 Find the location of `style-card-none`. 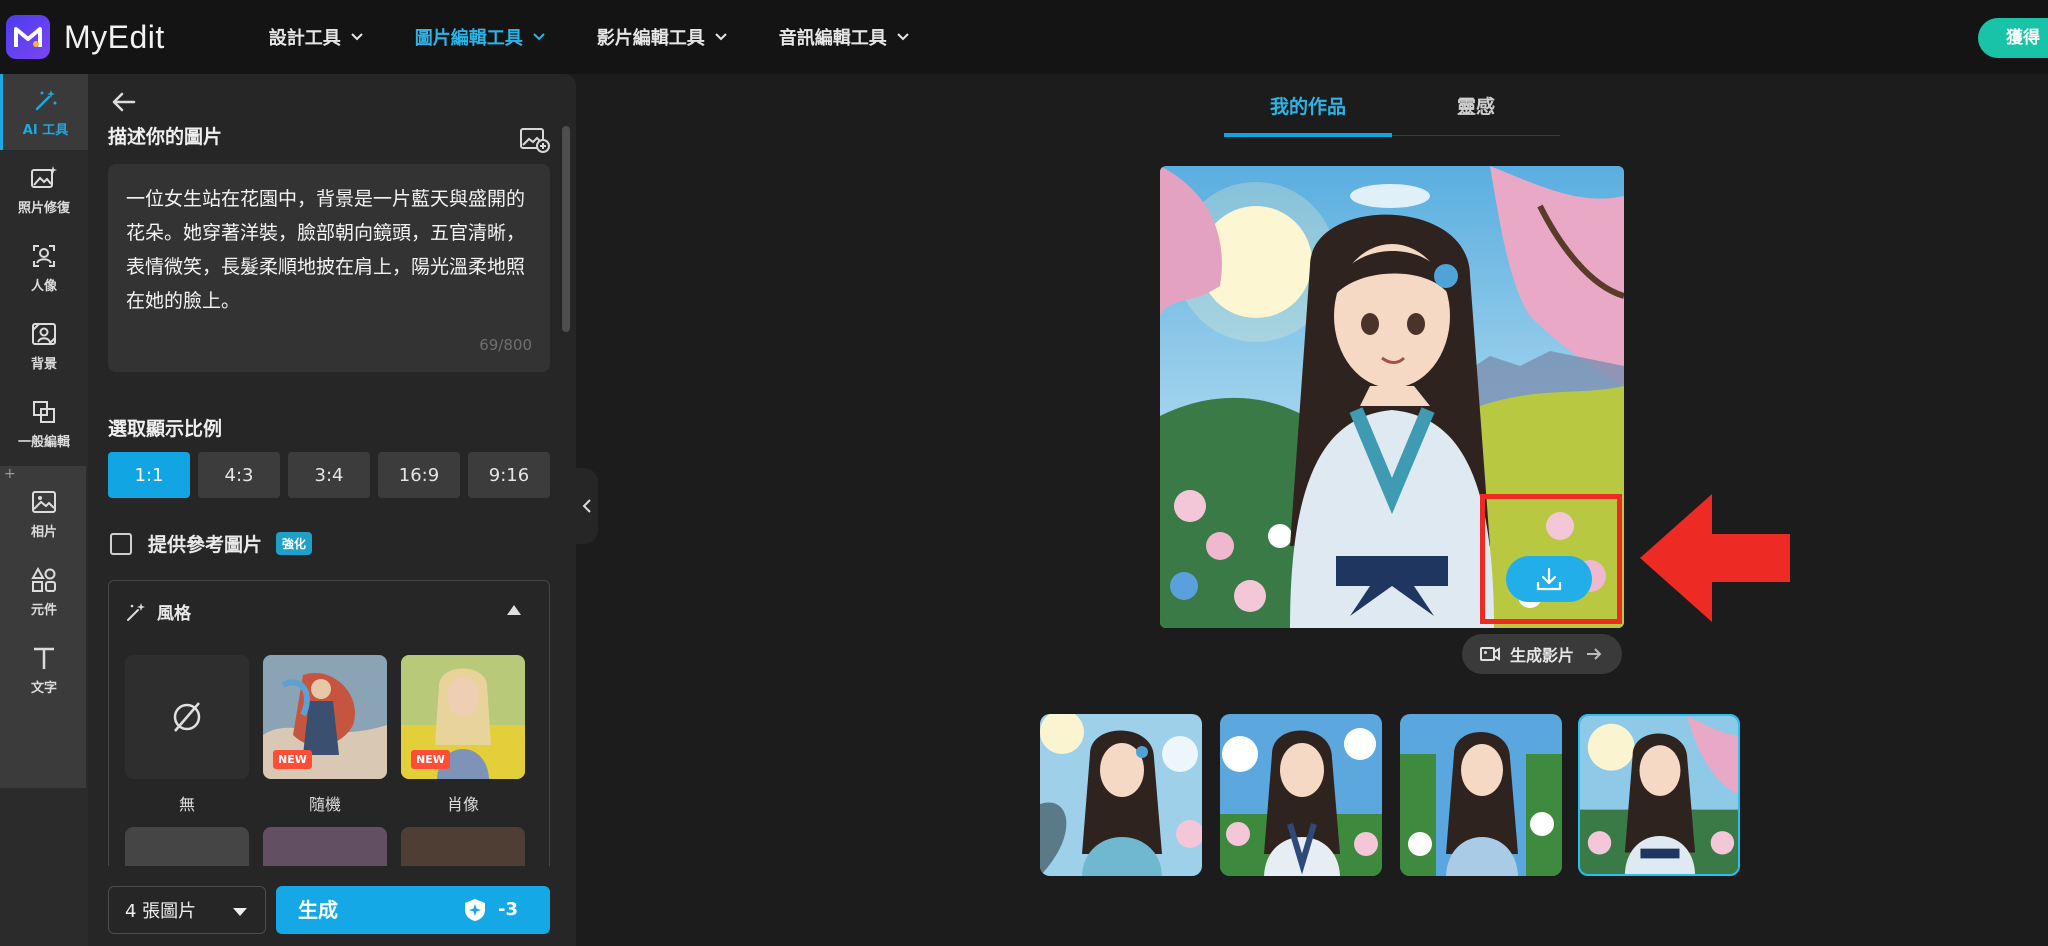

style-card-none is located at coordinates (187, 717).